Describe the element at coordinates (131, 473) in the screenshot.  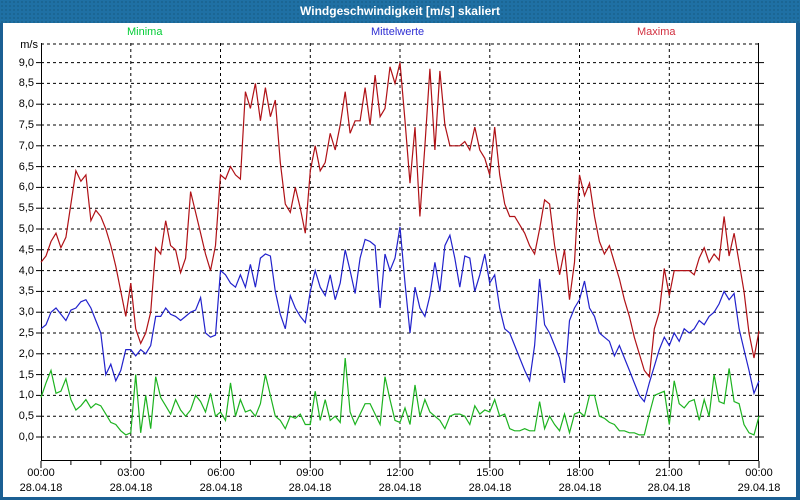
I see `x-tick-time-label: 03:00` at that location.